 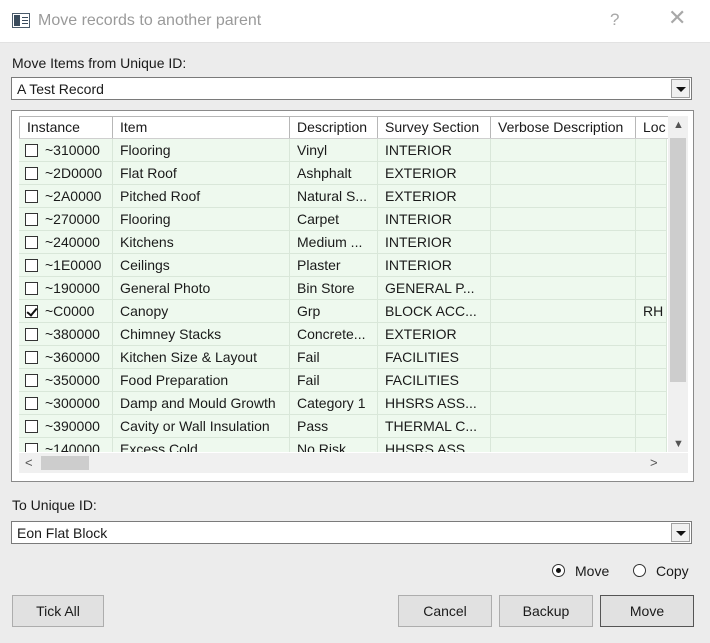 I want to click on close-icon: ✕, so click(x=677, y=18).